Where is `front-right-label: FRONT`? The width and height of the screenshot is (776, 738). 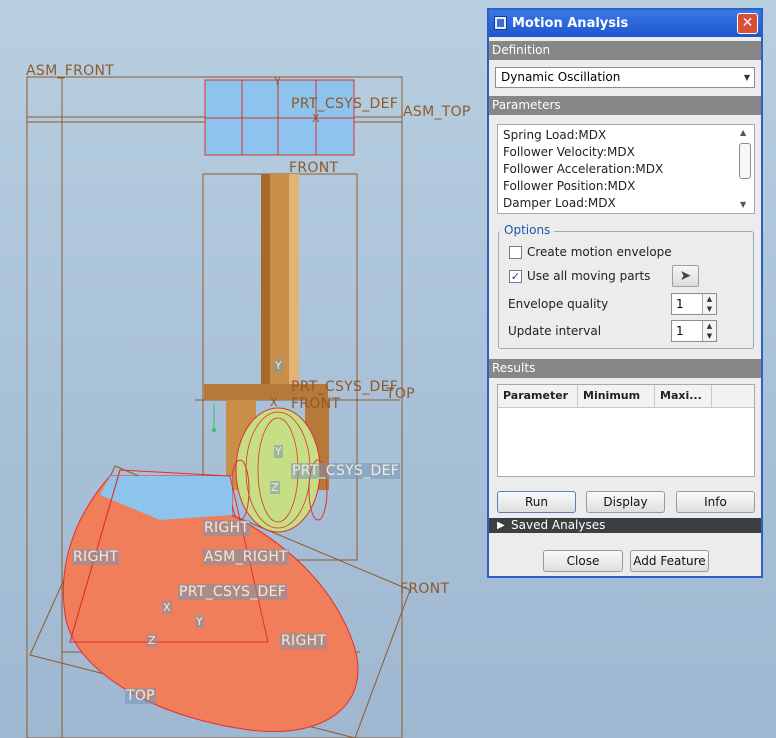
front-right-label: FRONT is located at coordinates (425, 589).